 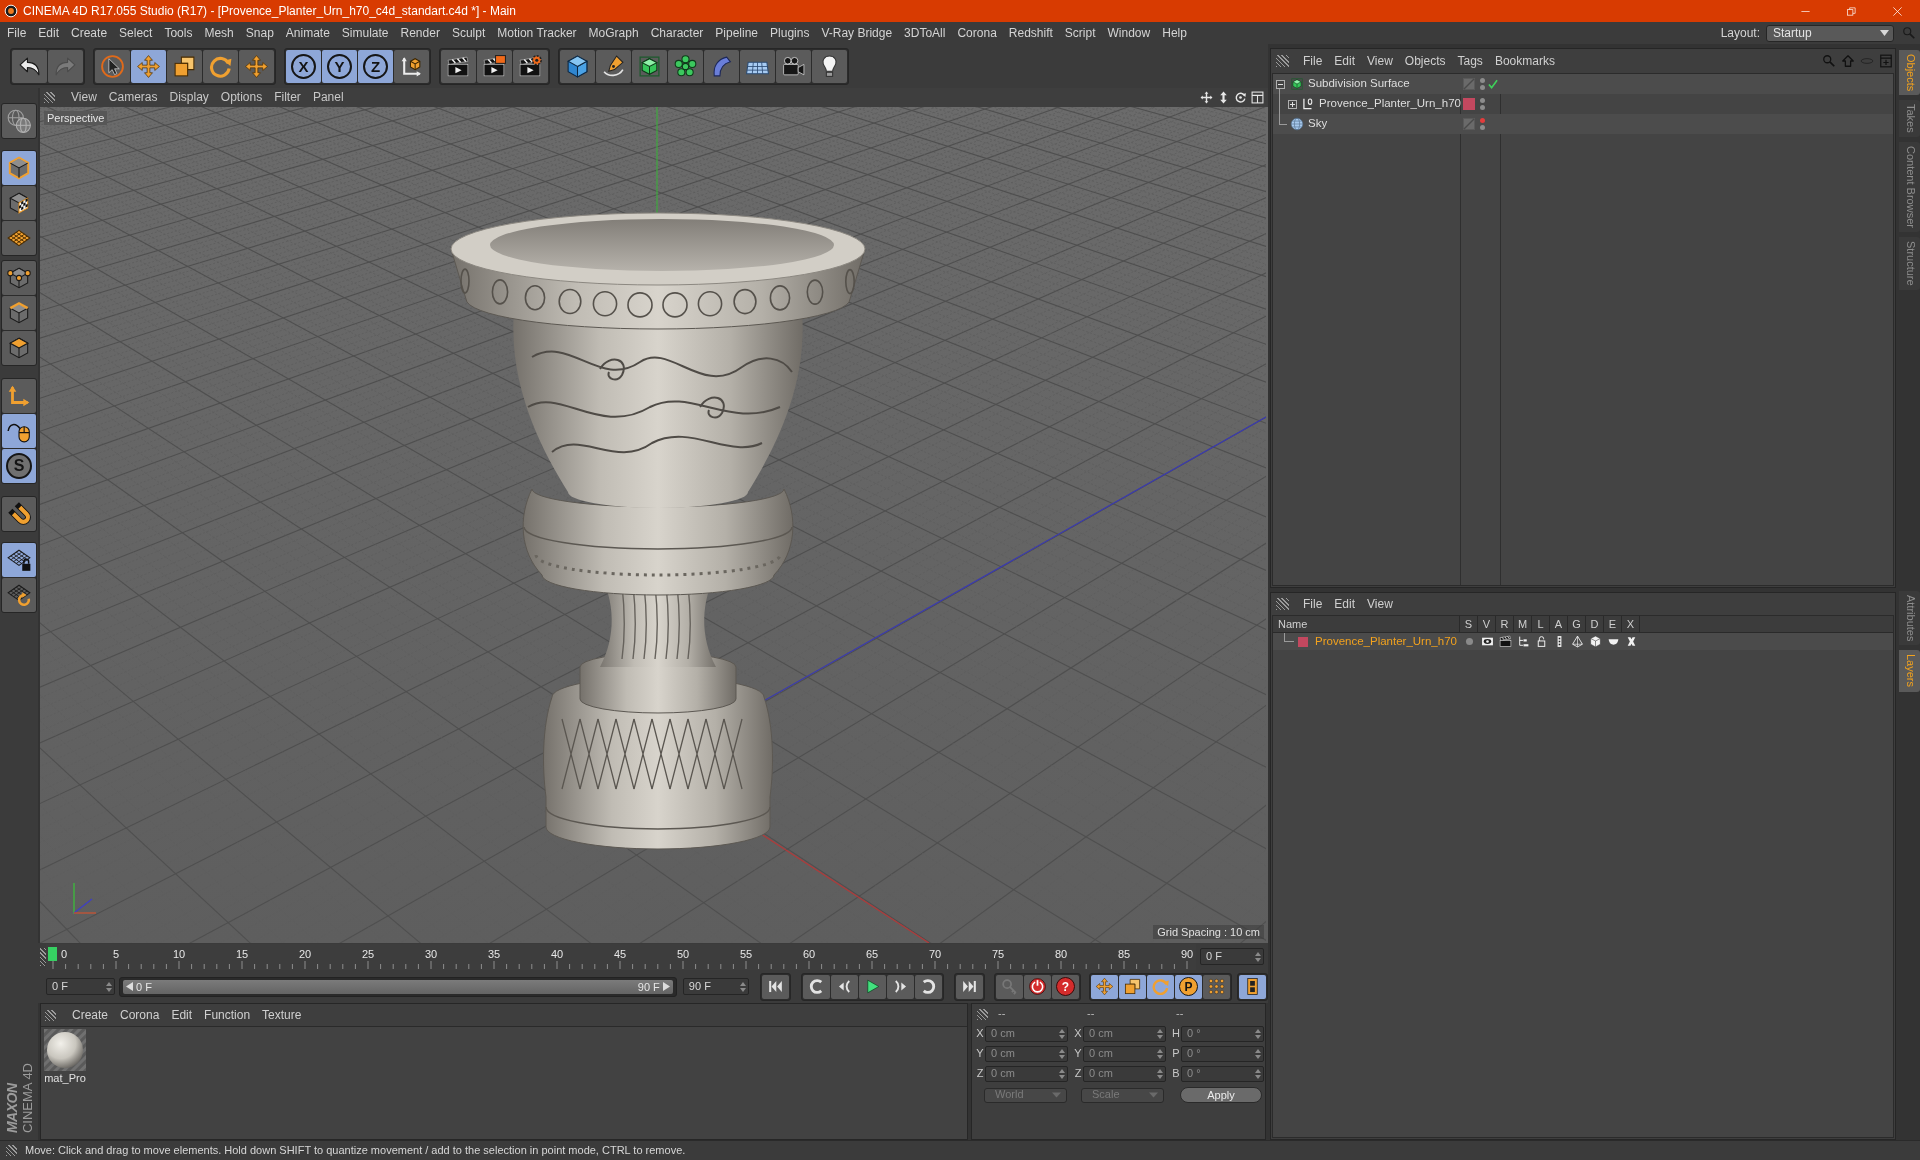 I want to click on column-header: S, so click(x=1469, y=624).